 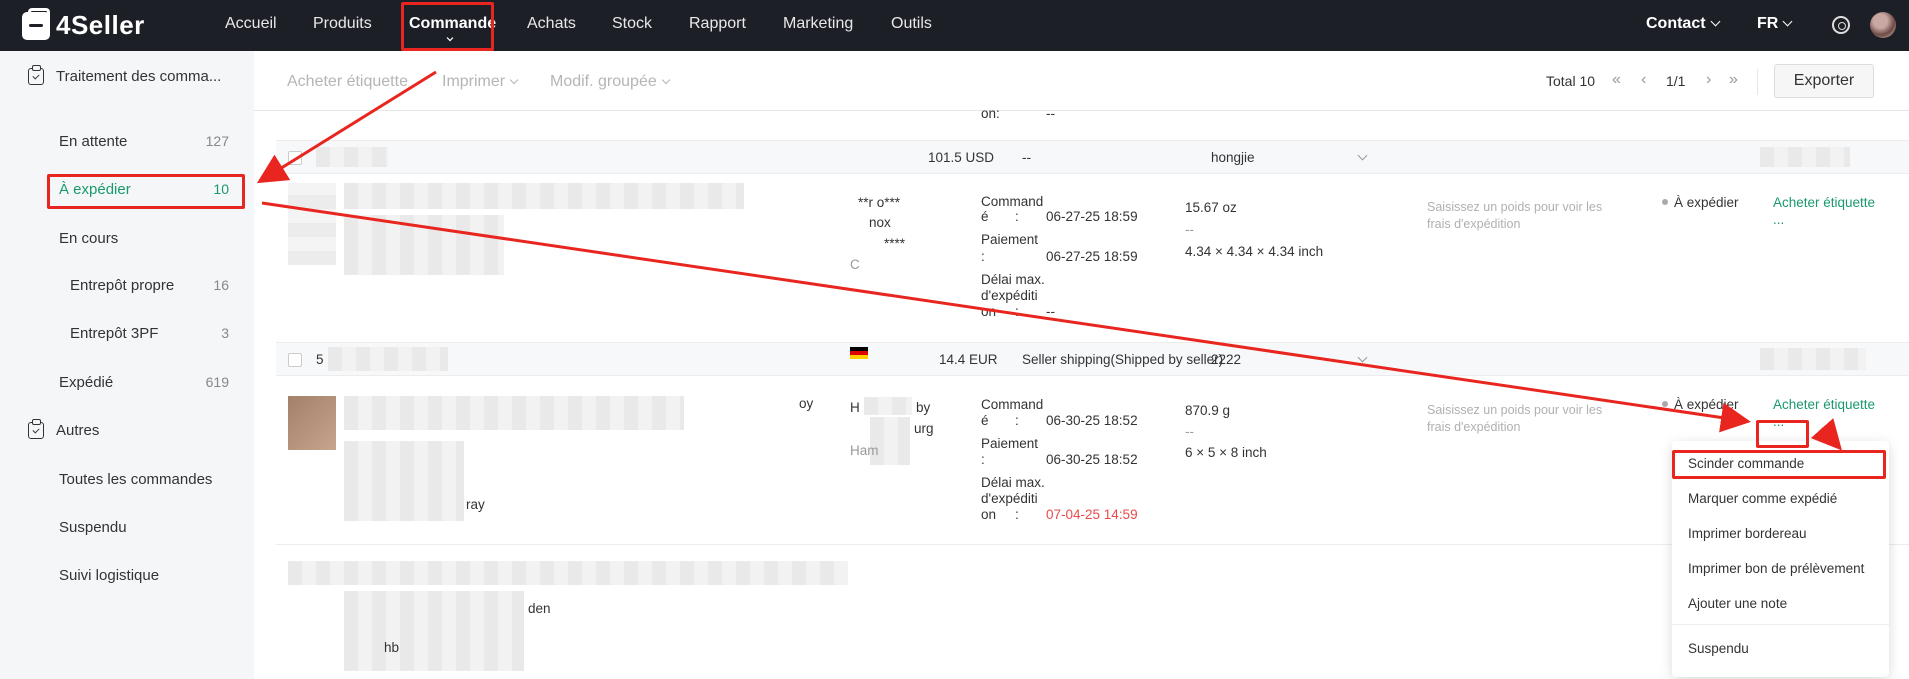 What do you see at coordinates (1824, 81) in the screenshot?
I see `export-button: Exporter` at bounding box center [1824, 81].